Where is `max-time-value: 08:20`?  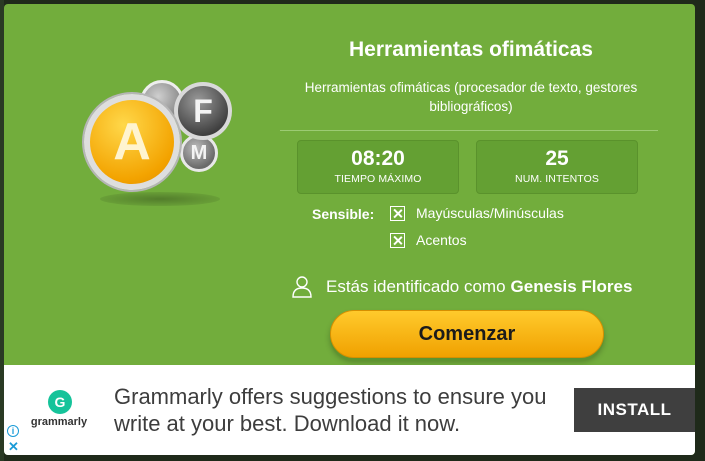
max-time-value: 08:20 is located at coordinates (378, 158).